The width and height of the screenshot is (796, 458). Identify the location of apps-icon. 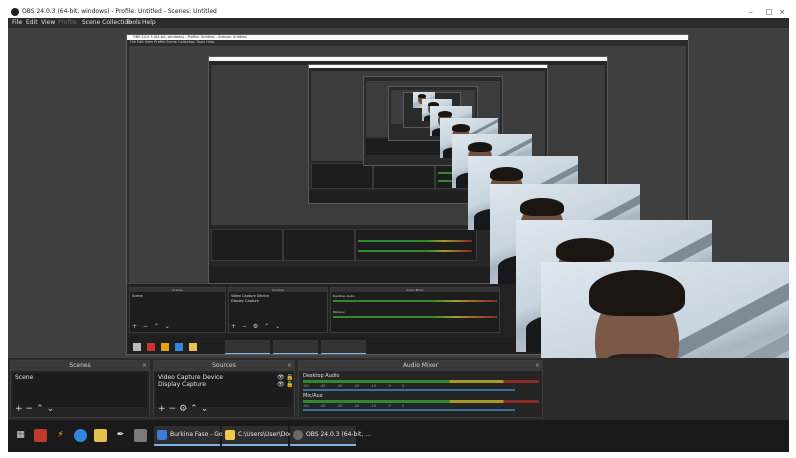
(40, 435).